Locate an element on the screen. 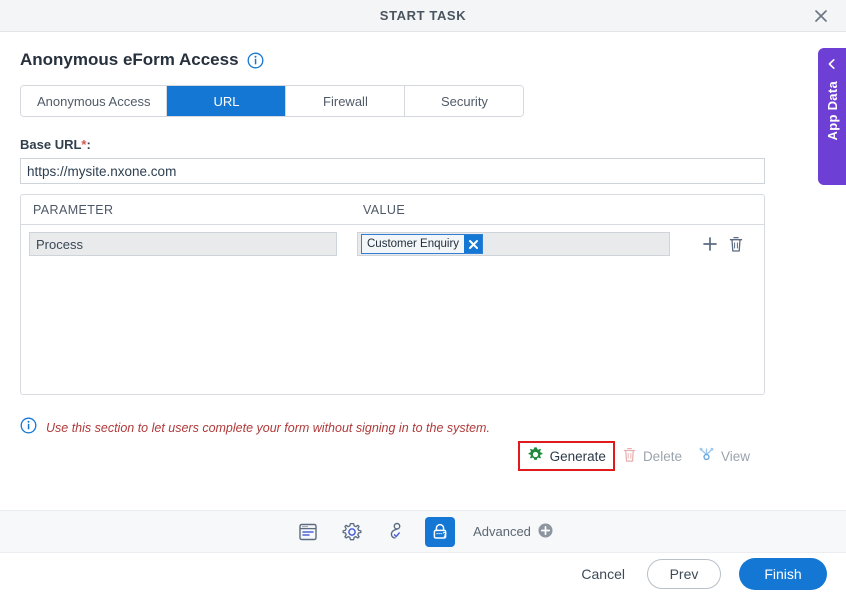  column-header-value: VALUE is located at coordinates (384, 209).